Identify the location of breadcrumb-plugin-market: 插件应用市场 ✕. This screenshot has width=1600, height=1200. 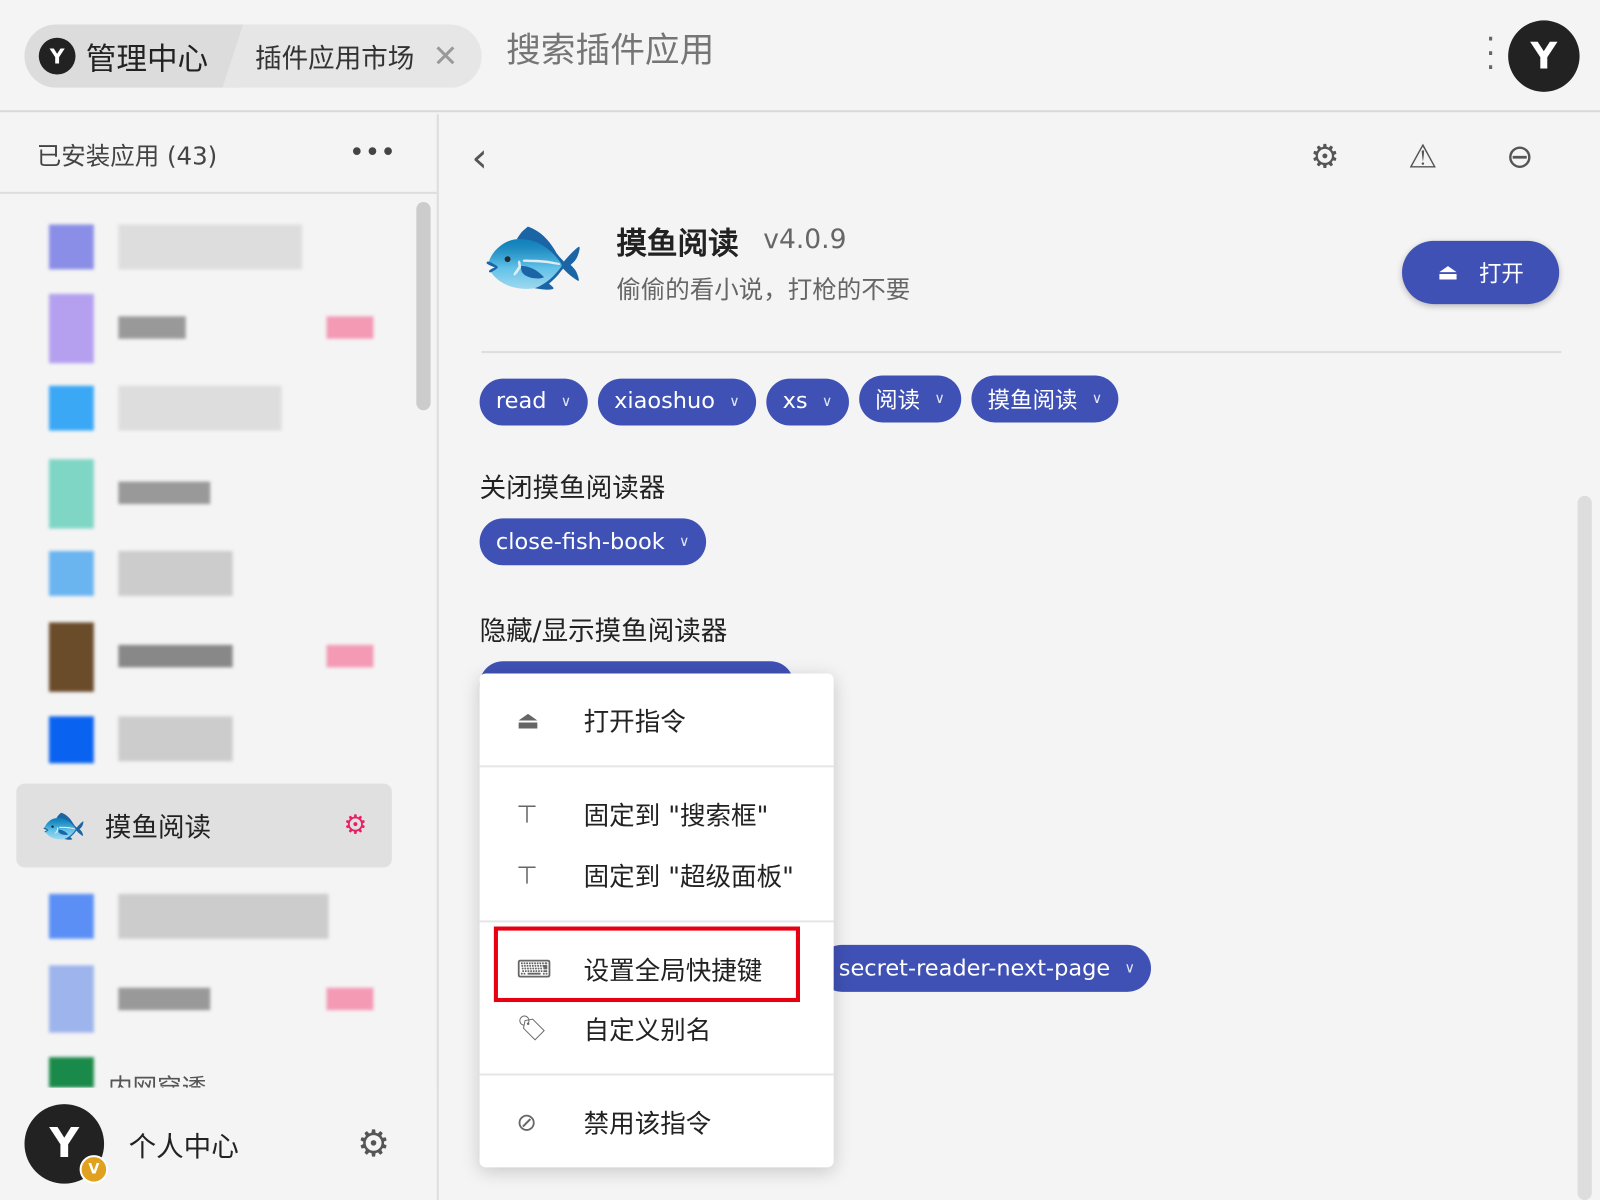
(352, 56).